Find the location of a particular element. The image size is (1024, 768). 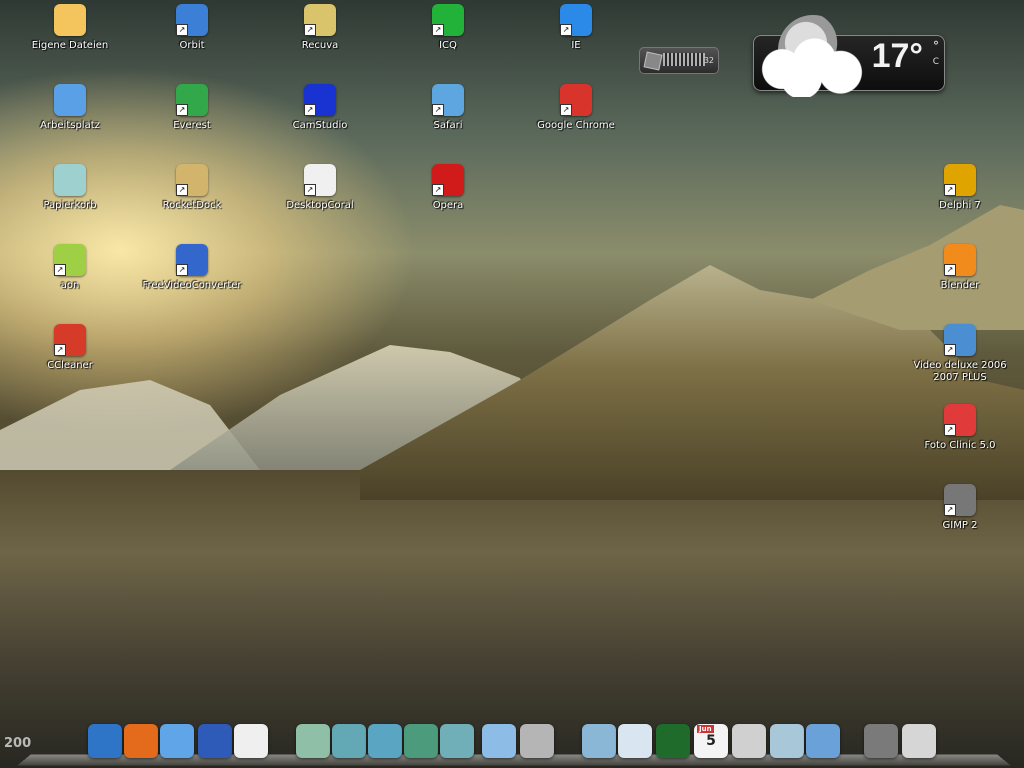

folder-icon is located at coordinates (70, 20).